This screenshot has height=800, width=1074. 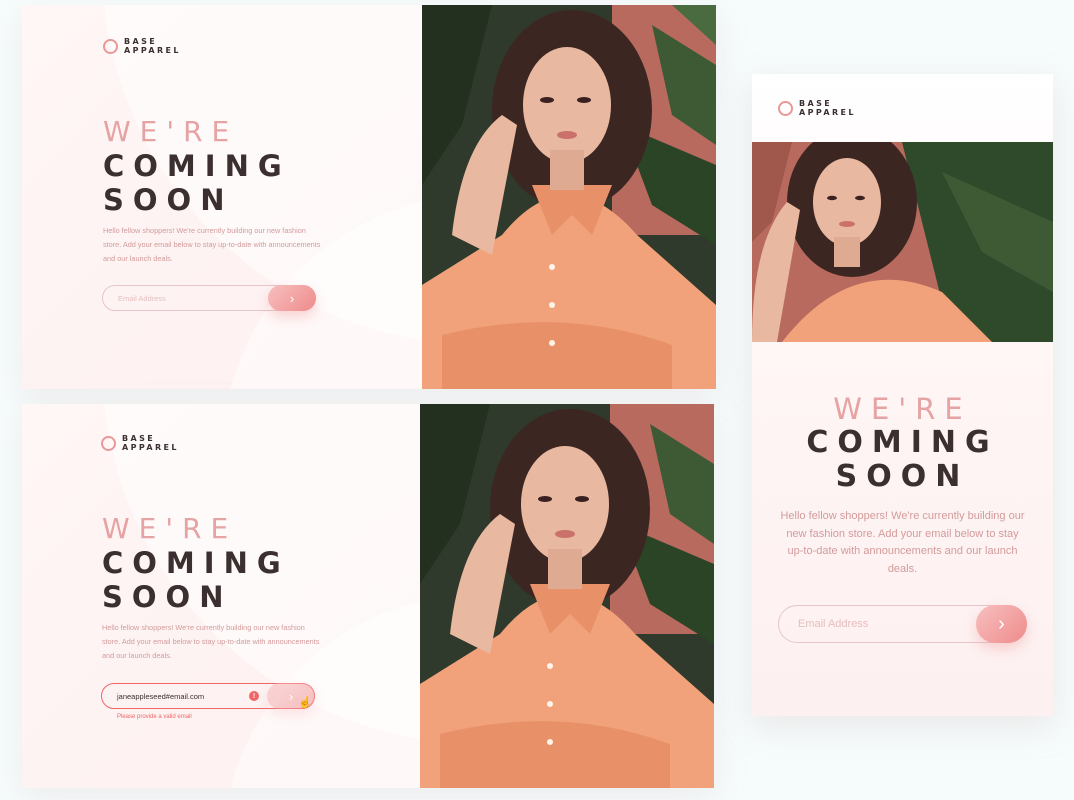 I want to click on error-icon: !, so click(x=254, y=696).